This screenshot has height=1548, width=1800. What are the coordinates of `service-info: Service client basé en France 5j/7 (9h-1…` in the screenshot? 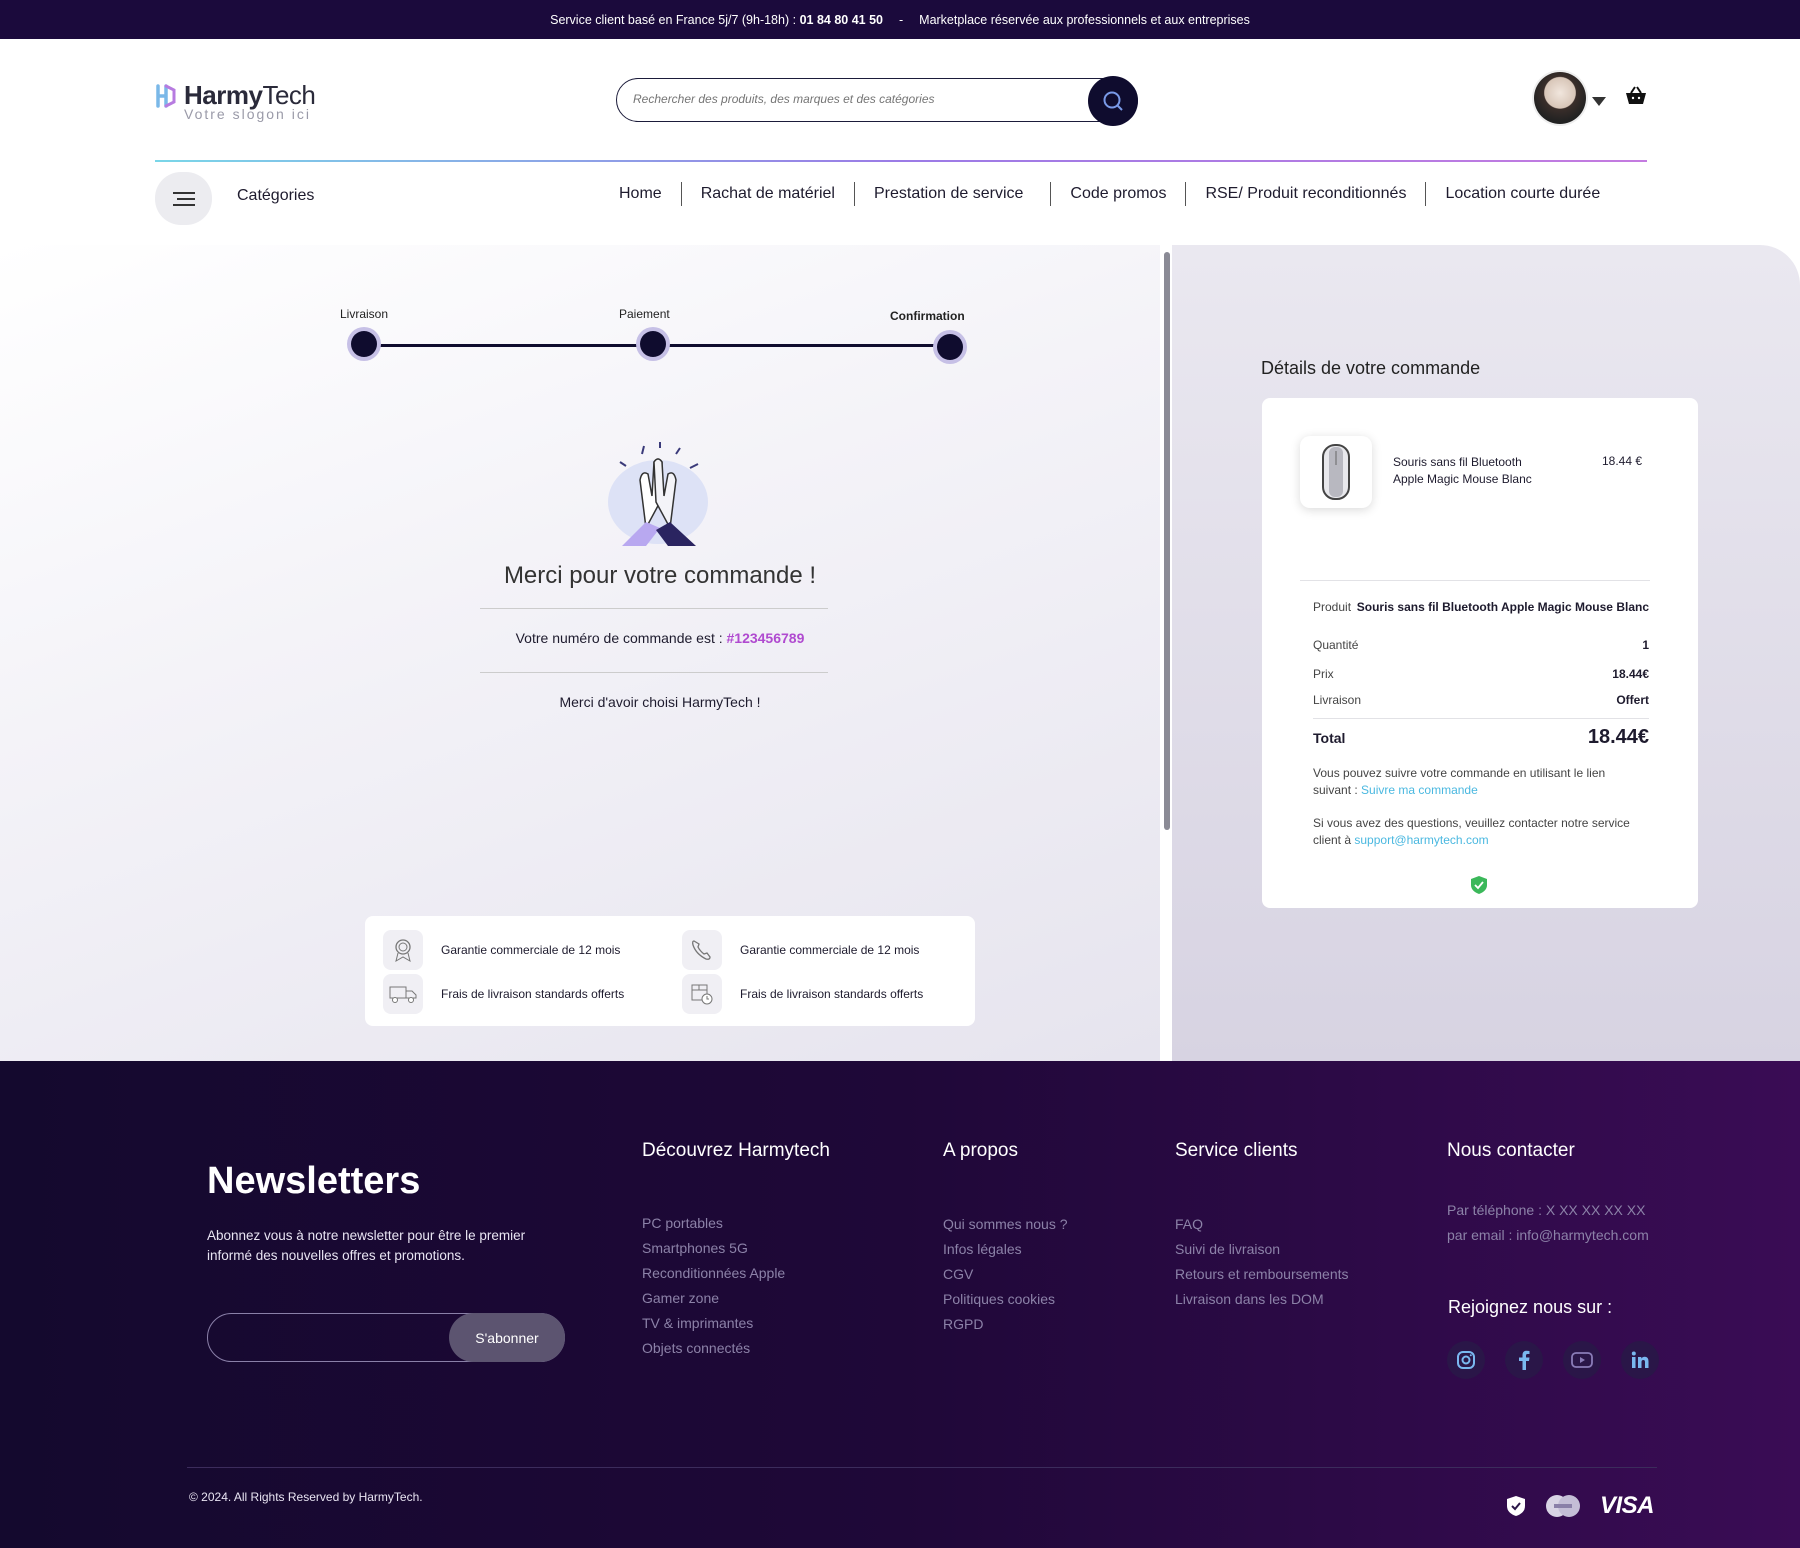 It's located at (716, 19).